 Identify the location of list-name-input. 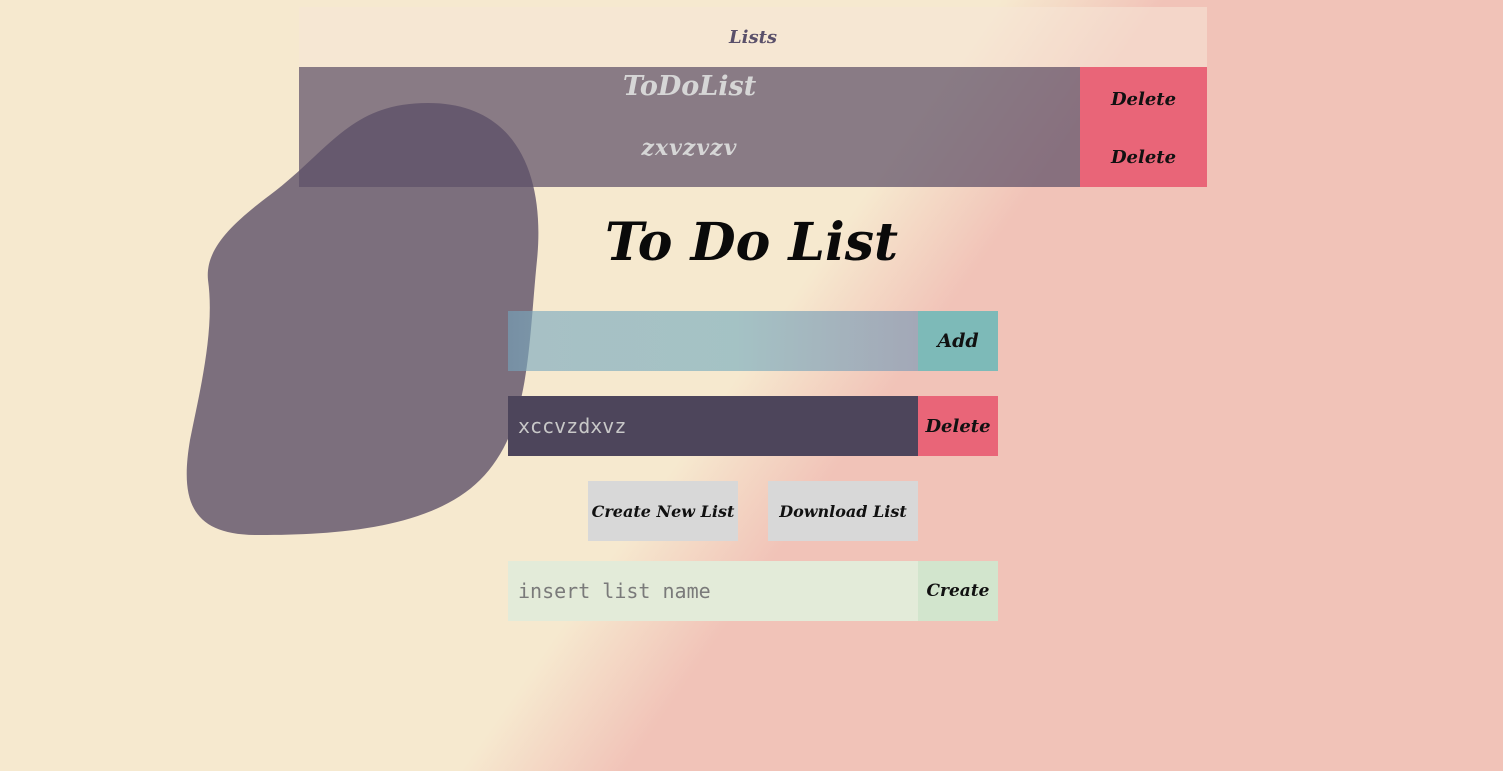
(713, 591).